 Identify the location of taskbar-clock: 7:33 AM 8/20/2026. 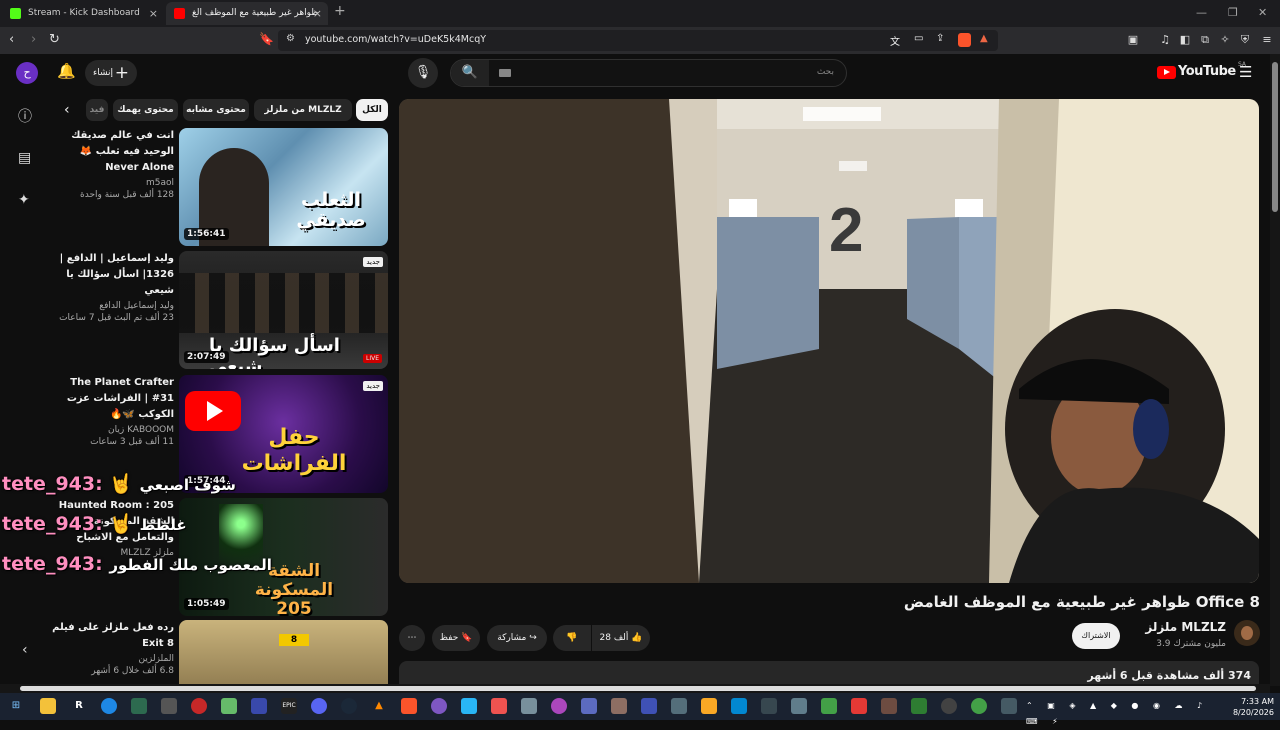
(1253, 707).